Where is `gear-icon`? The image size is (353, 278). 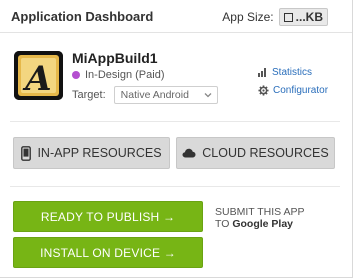 gear-icon is located at coordinates (263, 90).